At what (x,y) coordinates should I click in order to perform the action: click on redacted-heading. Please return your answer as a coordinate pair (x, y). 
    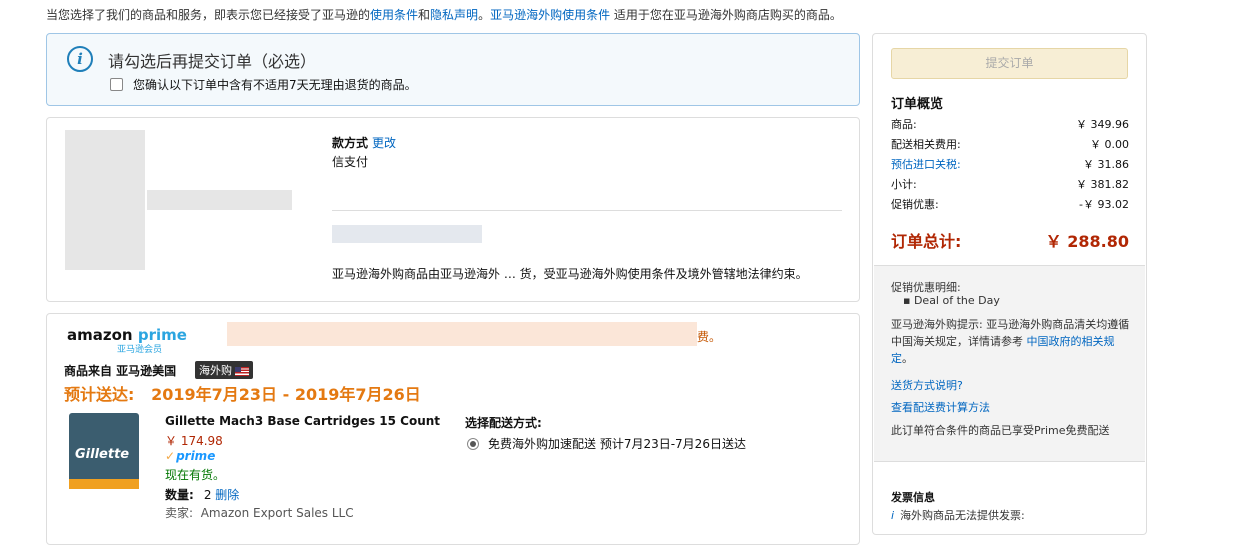
    Looking at the image, I should click on (407, 234).